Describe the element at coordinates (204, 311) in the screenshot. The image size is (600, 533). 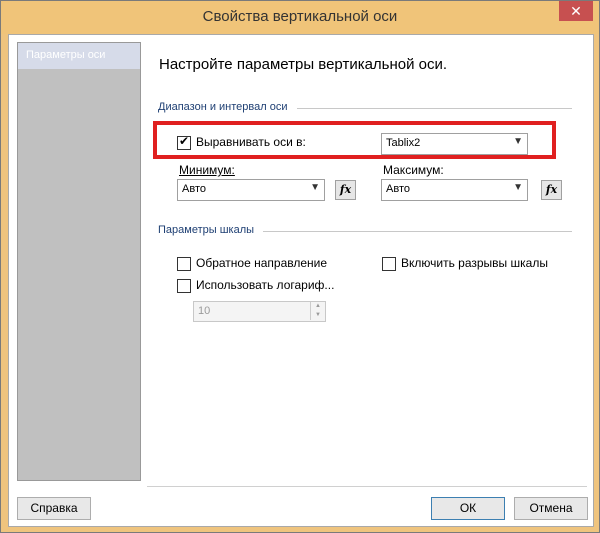
I see `log-base-value: 10` at that location.